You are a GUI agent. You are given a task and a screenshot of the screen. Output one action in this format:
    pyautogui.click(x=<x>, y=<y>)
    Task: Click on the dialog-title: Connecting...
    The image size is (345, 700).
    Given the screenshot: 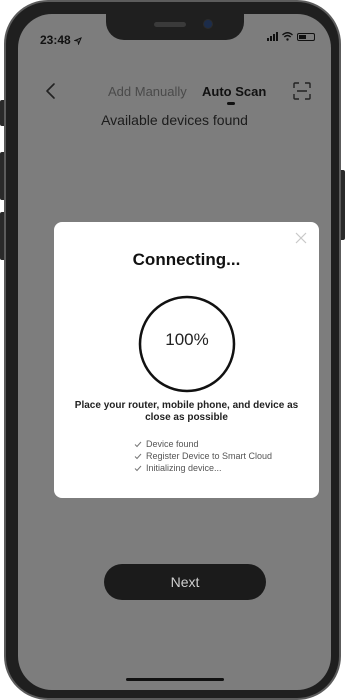 What is the action you would take?
    pyautogui.click(x=186, y=259)
    